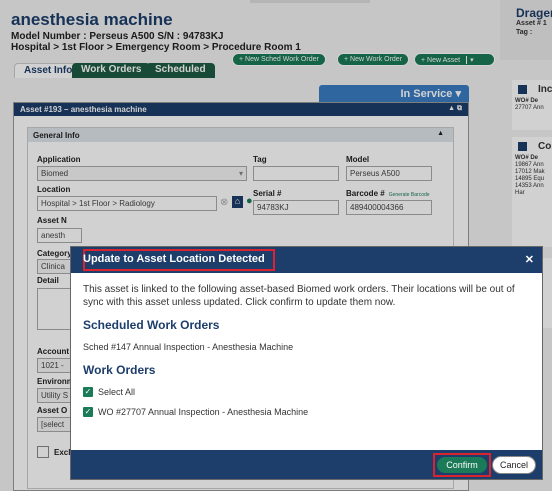 The width and height of the screenshot is (552, 491). Describe the element at coordinates (117, 392) in the screenshot. I see `select-all-label: Select All` at that location.